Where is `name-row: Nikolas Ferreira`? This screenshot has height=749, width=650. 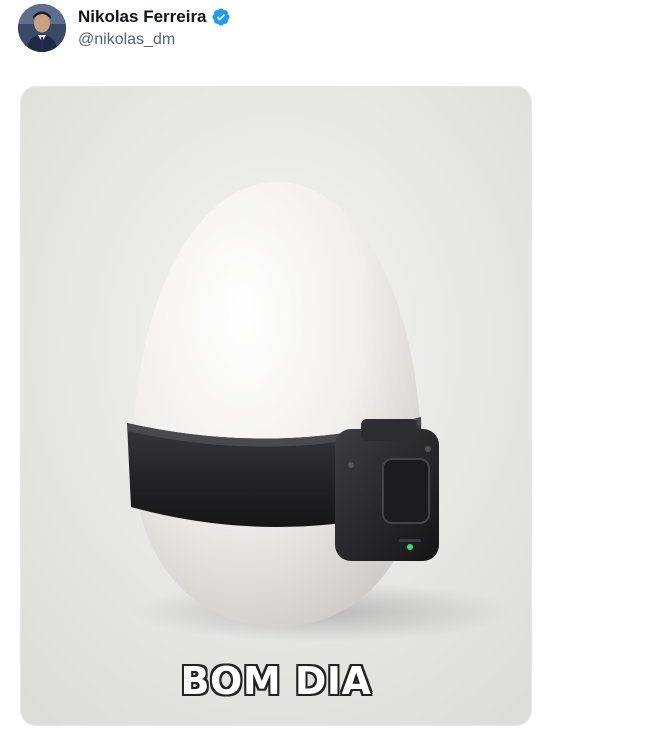
name-row: Nikolas Ferreira is located at coordinates (154, 17).